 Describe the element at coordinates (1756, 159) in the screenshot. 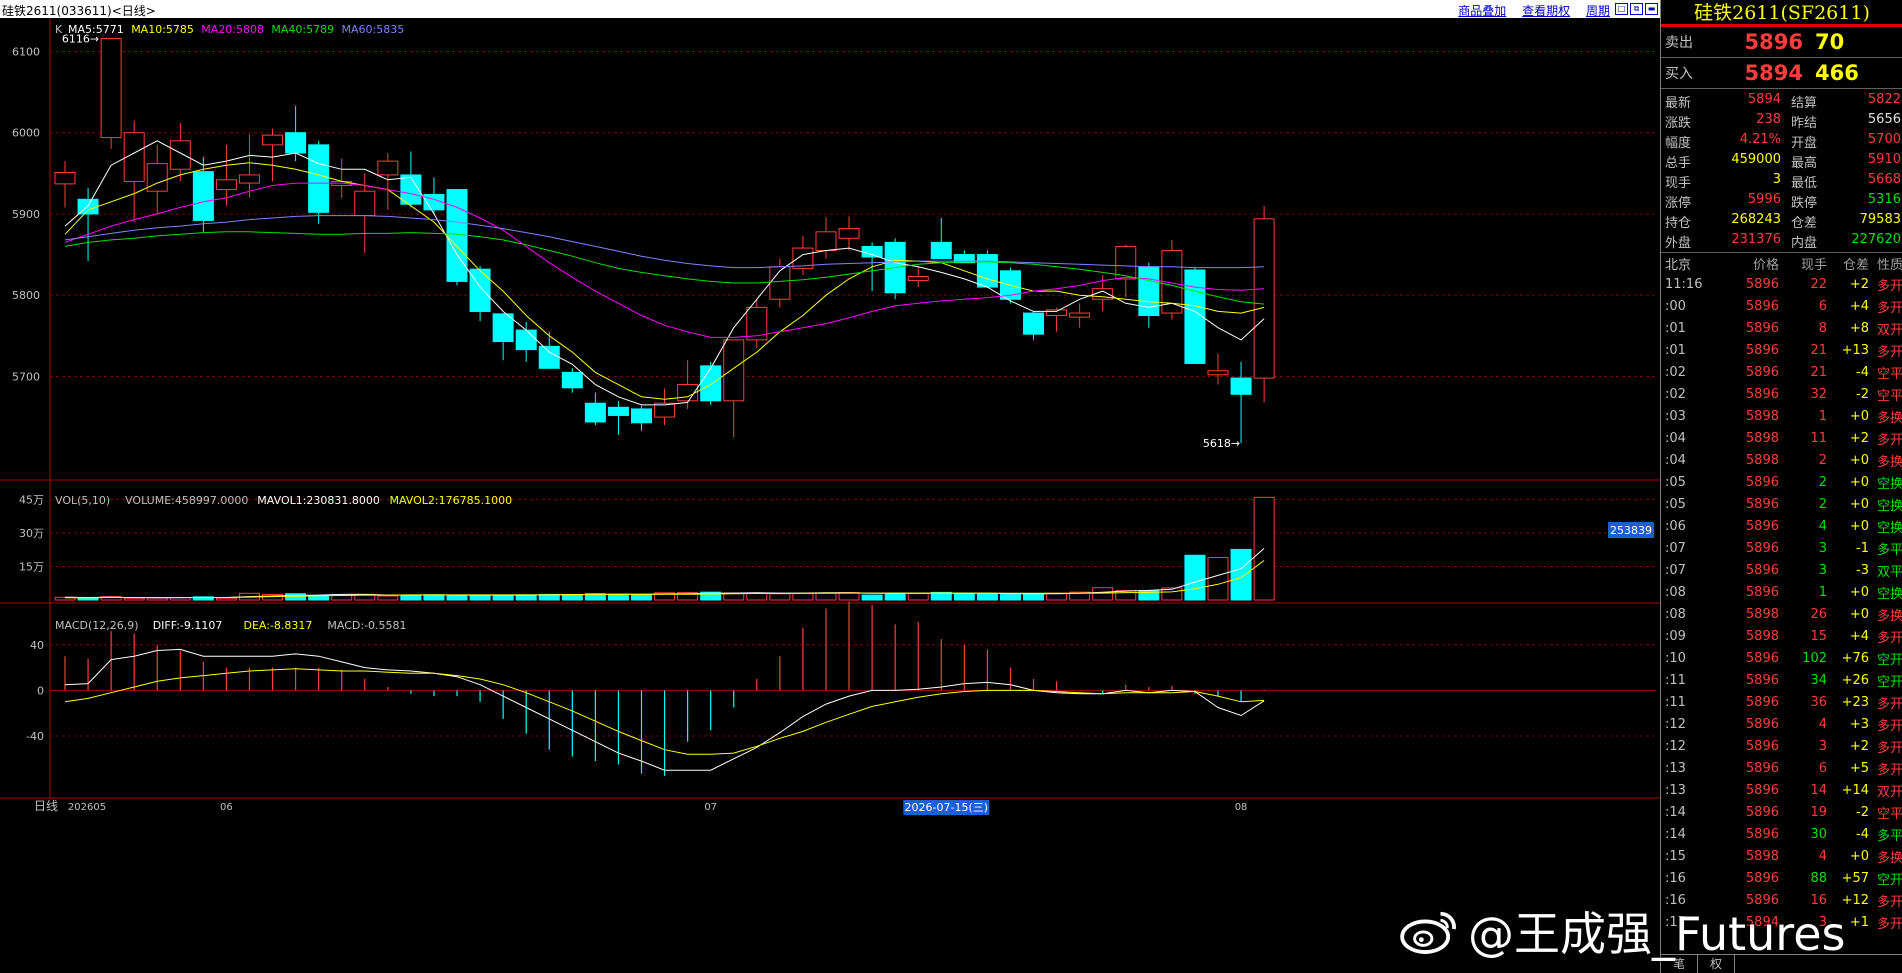

I see `stat-value: 459000` at that location.